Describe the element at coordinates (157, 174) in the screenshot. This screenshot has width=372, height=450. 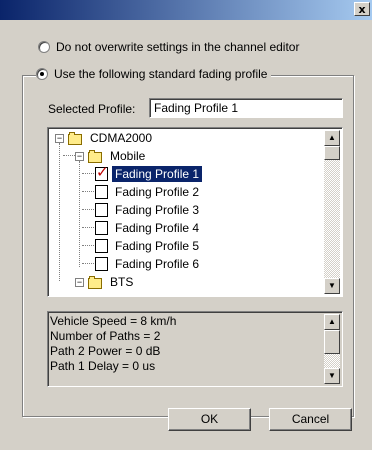
I see `tree-node-label: Fading Profile 1` at that location.